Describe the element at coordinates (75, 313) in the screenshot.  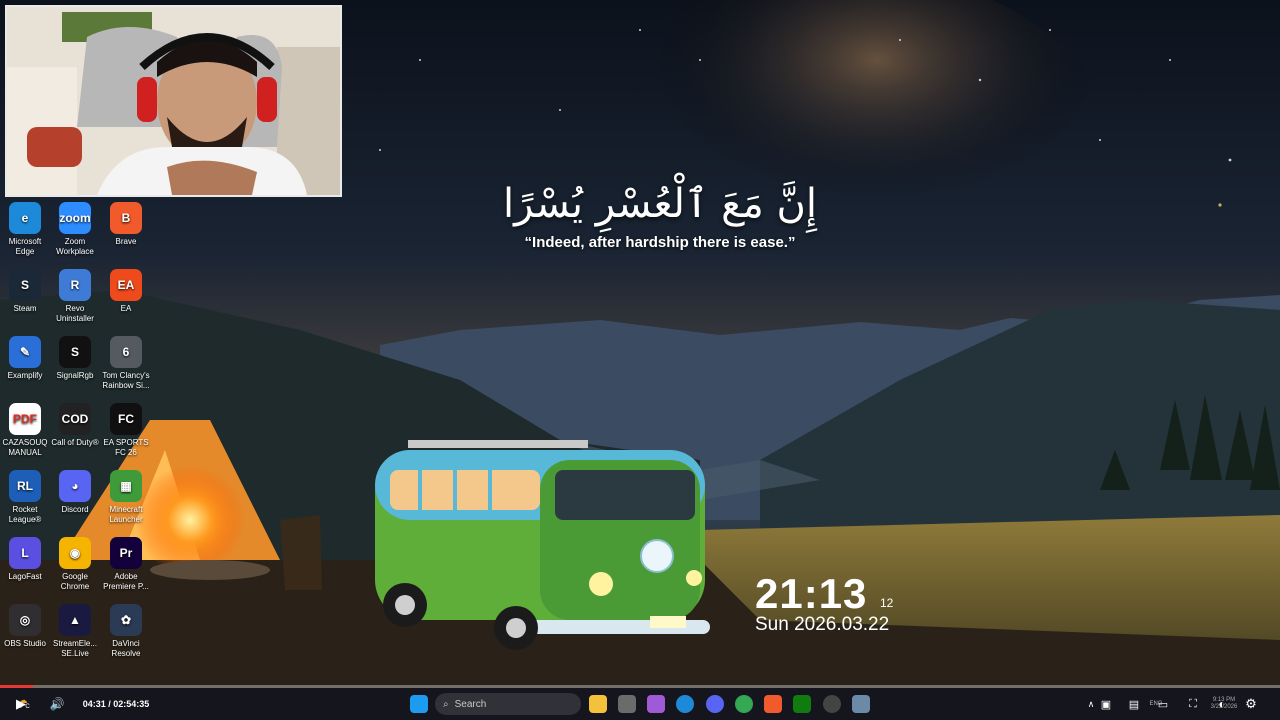
I see `desktop-icon-label: Revo Uninstaller` at that location.